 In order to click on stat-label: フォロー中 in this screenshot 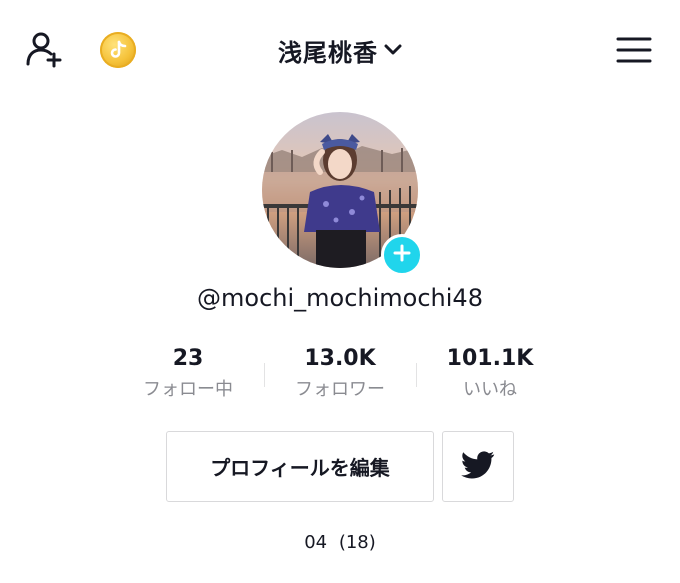, I will do `click(188, 389)`.